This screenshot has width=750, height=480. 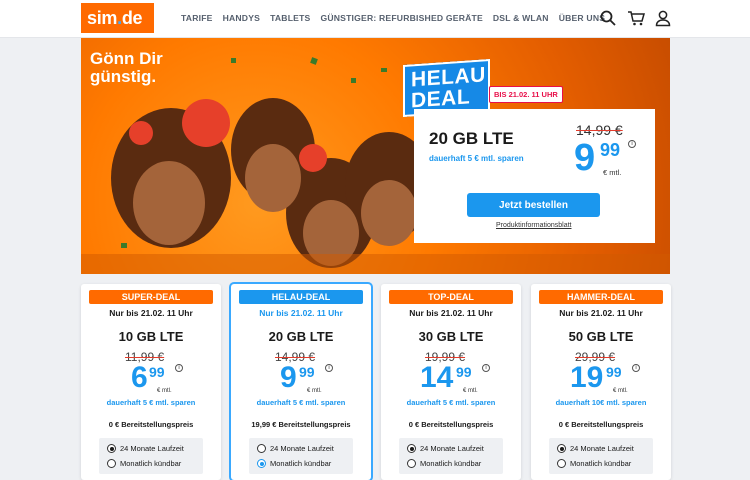 I want to click on offer-per-month: € mtl., so click(x=612, y=172).